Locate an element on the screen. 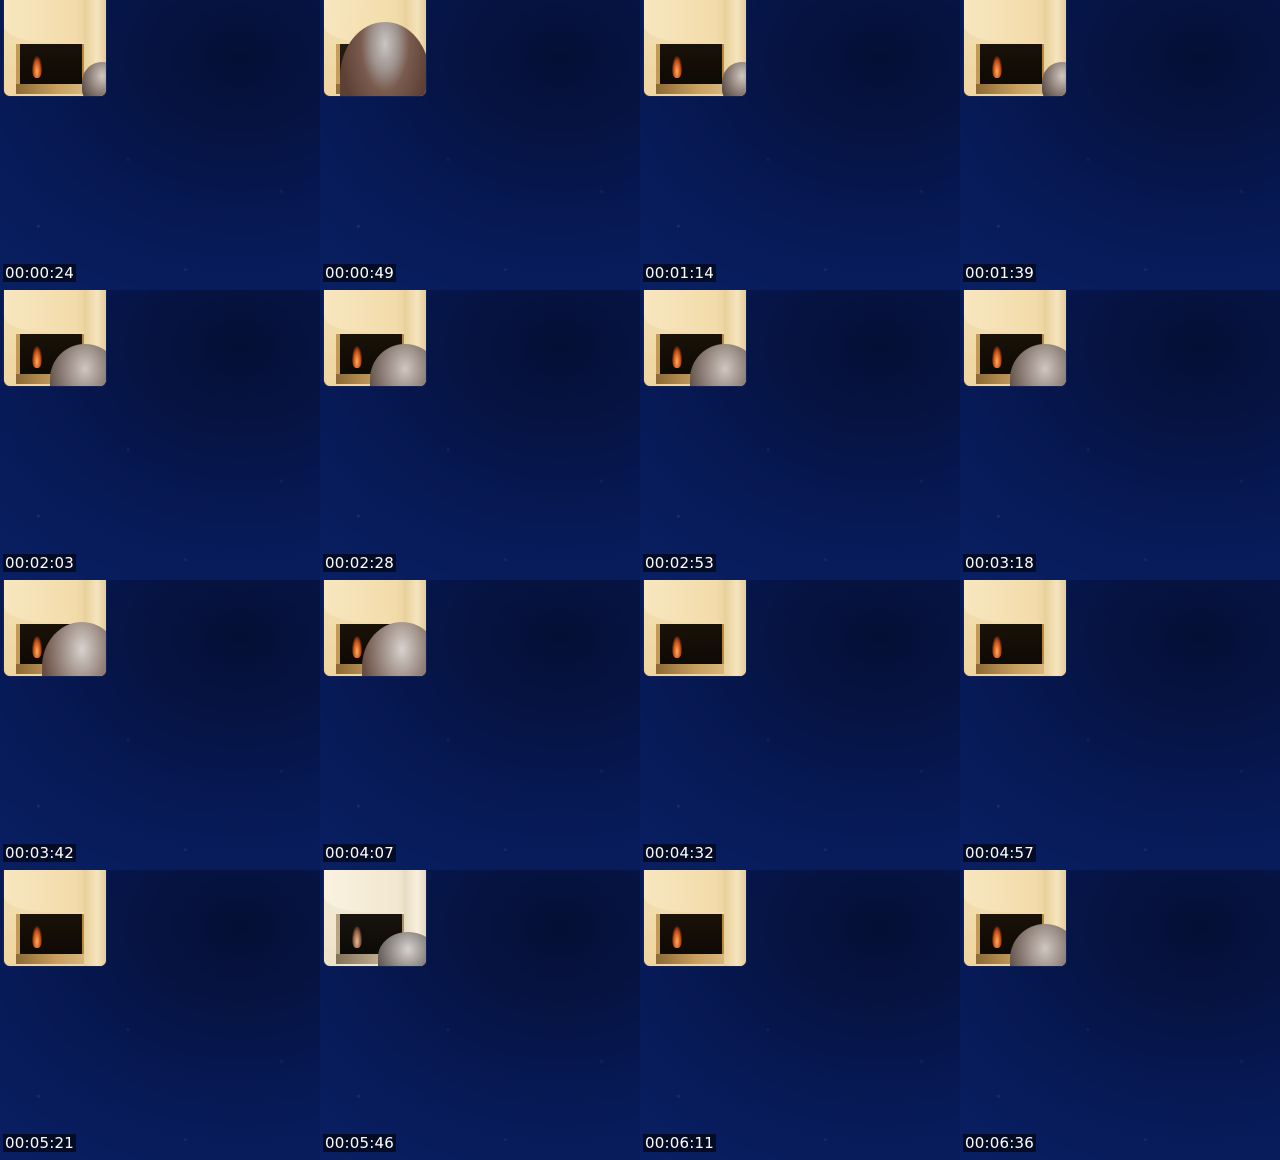 The image size is (1280, 1160). video-frame-tile: 00:01:39 is located at coordinates (1120, 145).